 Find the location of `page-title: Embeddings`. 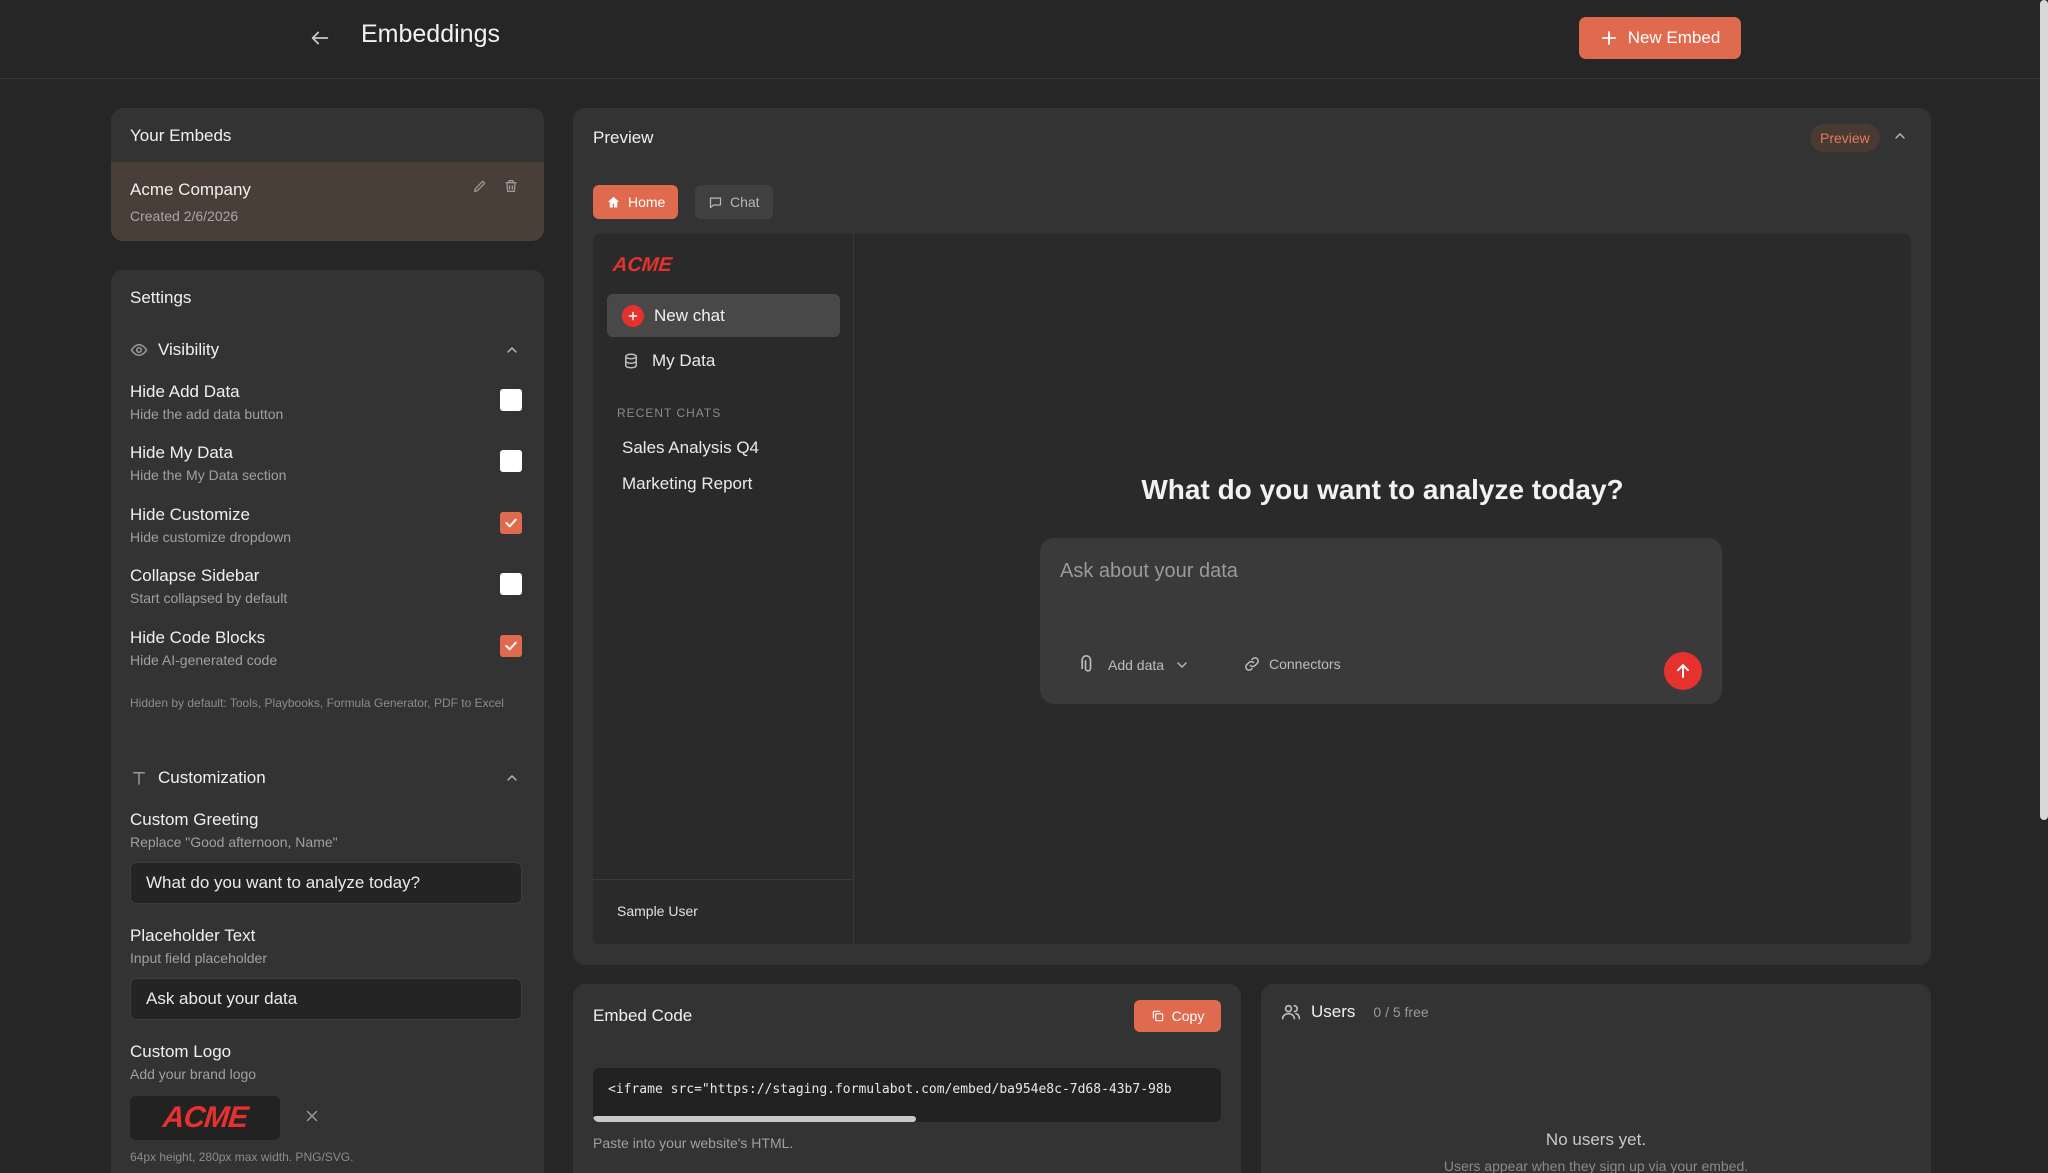

page-title: Embeddings is located at coordinates (430, 34).